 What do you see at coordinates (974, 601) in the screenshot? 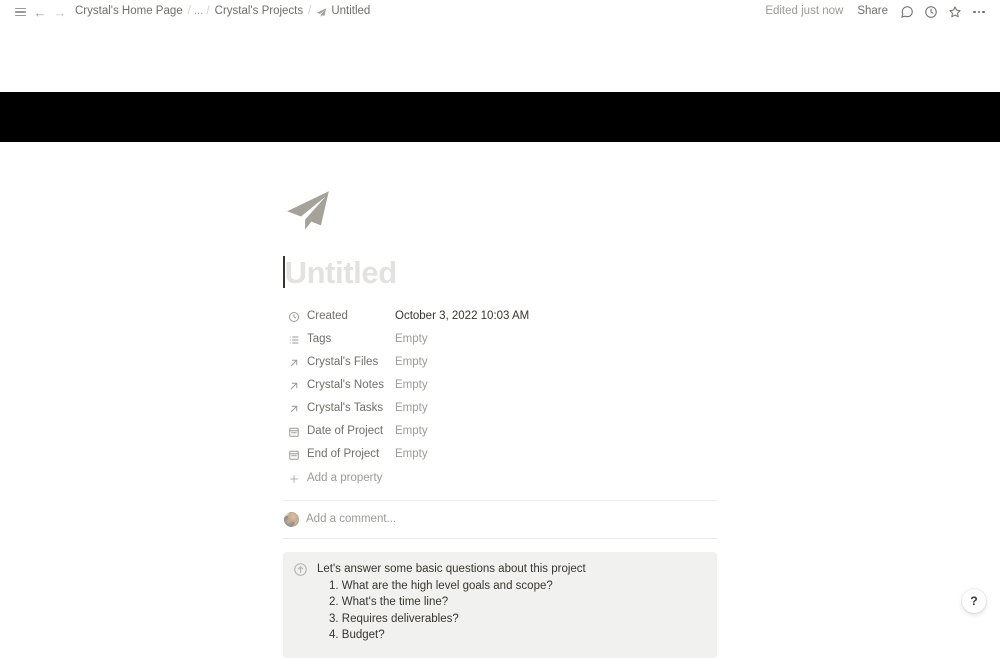
I see `help-button: ?` at bounding box center [974, 601].